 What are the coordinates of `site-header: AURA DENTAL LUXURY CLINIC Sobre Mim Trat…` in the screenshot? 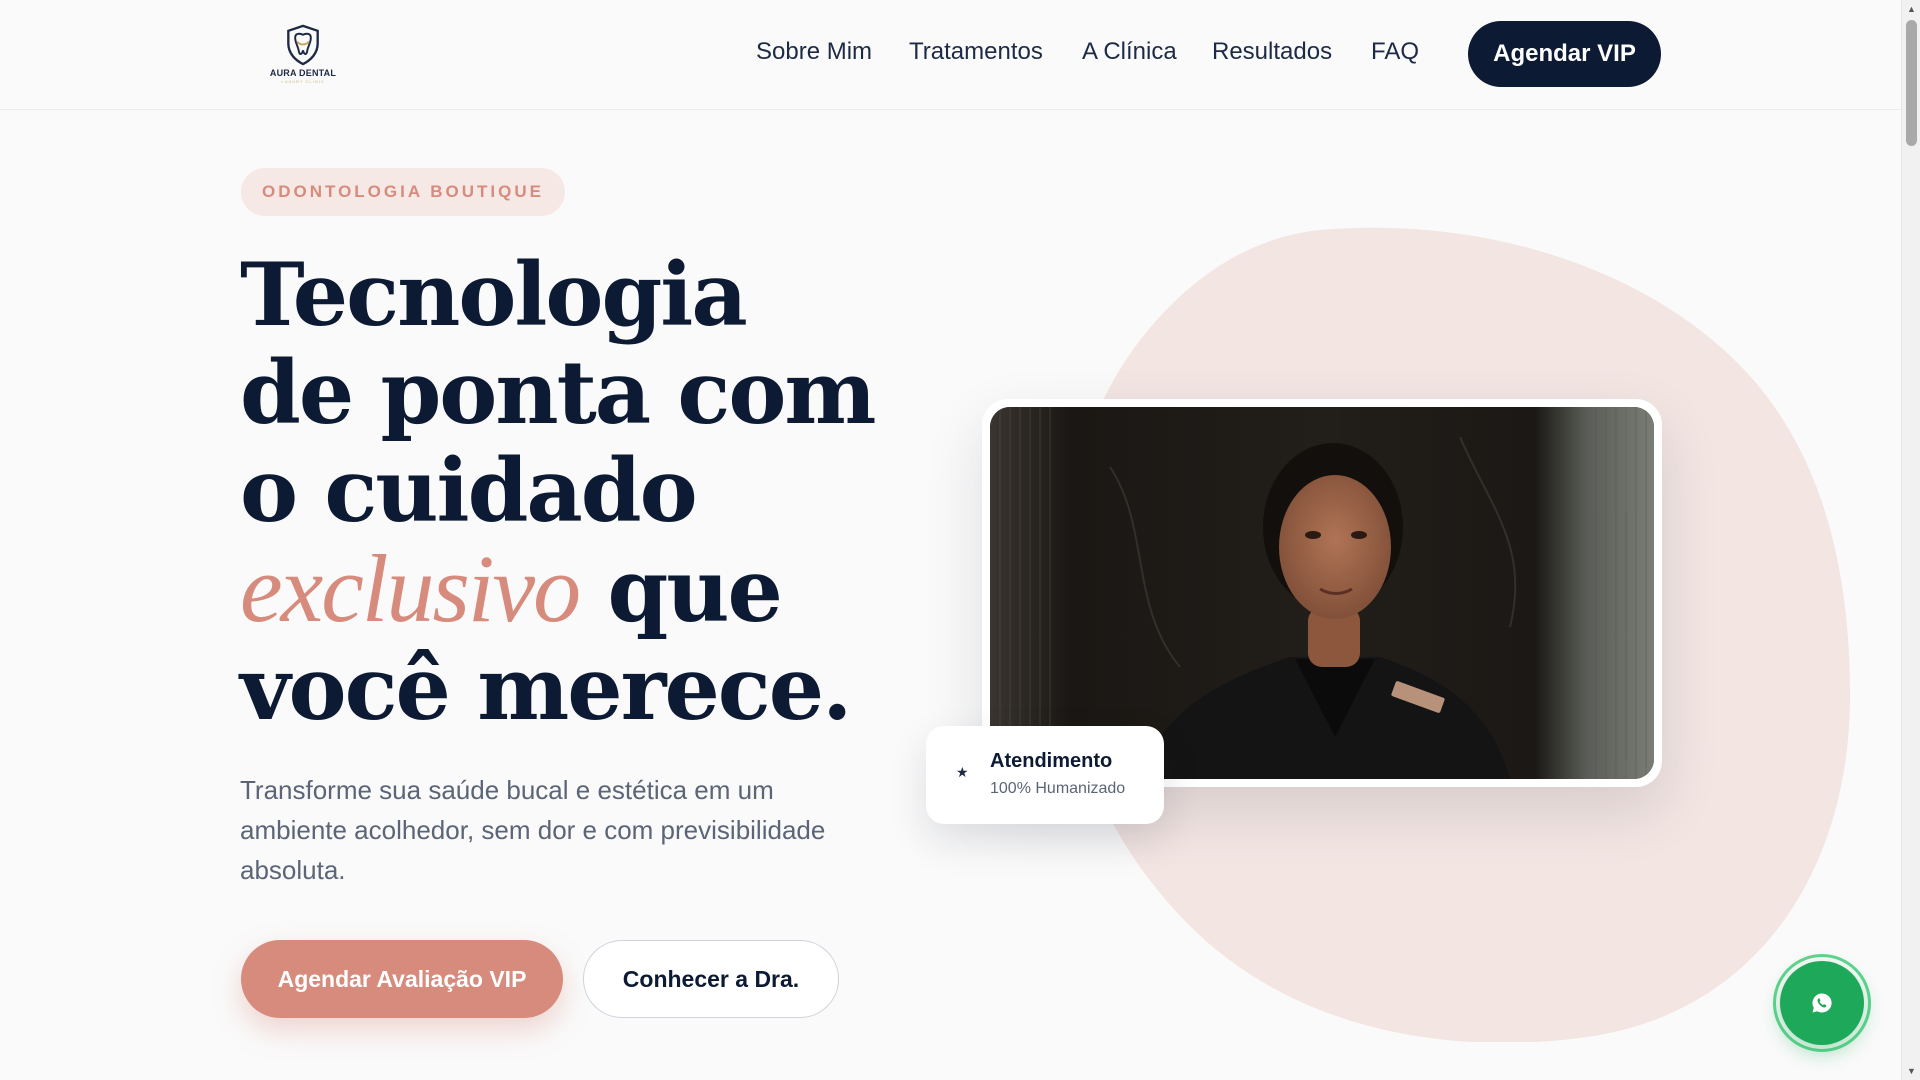 It's located at (950, 55).